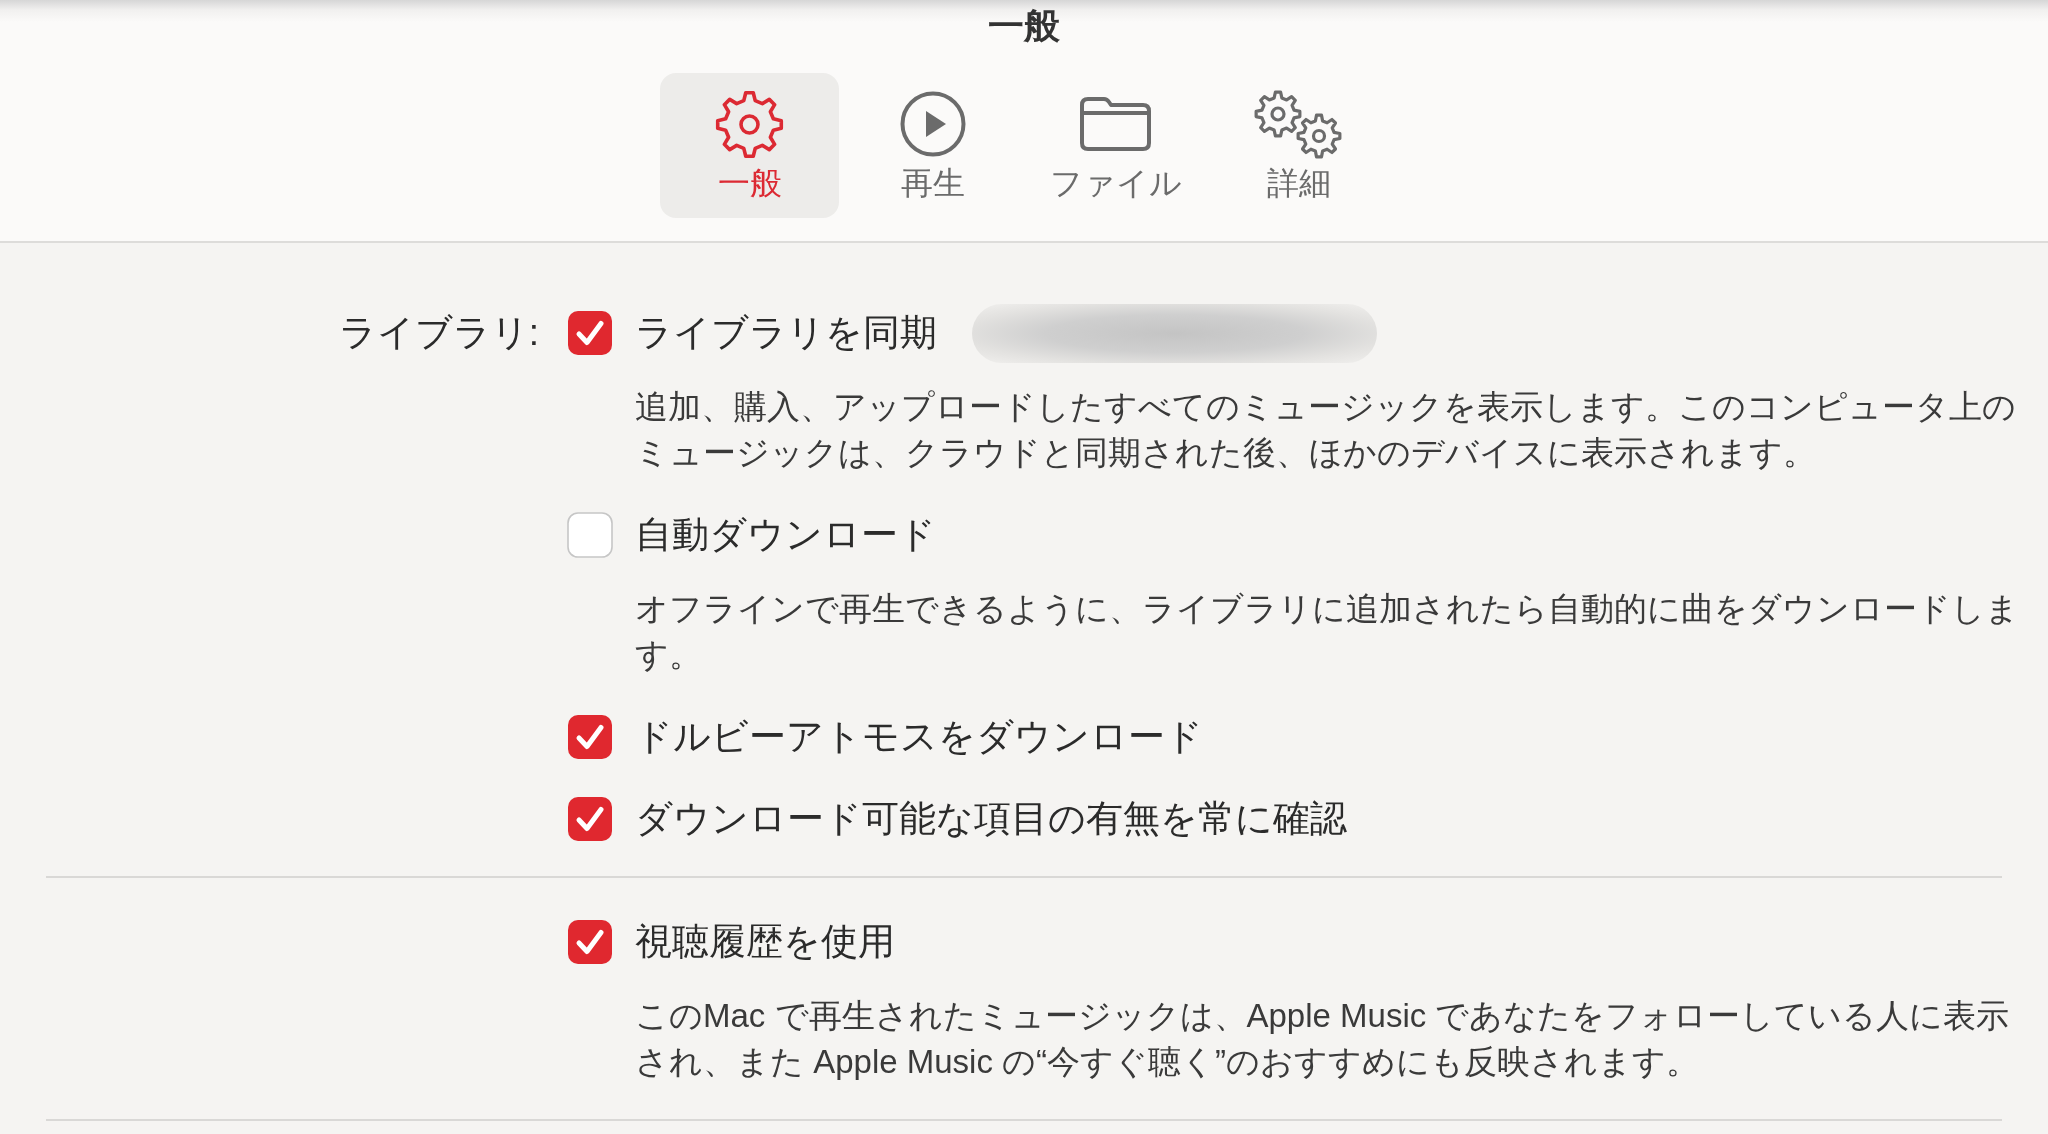 This screenshot has width=2048, height=1134. I want to click on toolbar-tab: ファイル, so click(1115, 145).